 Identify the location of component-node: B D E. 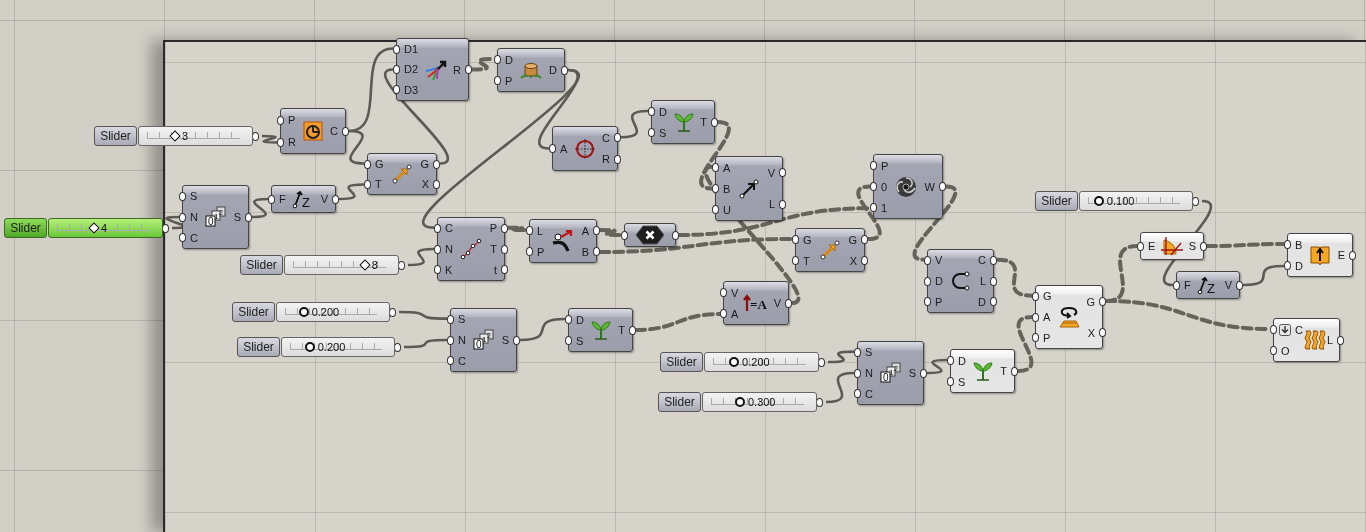
(1320, 255).